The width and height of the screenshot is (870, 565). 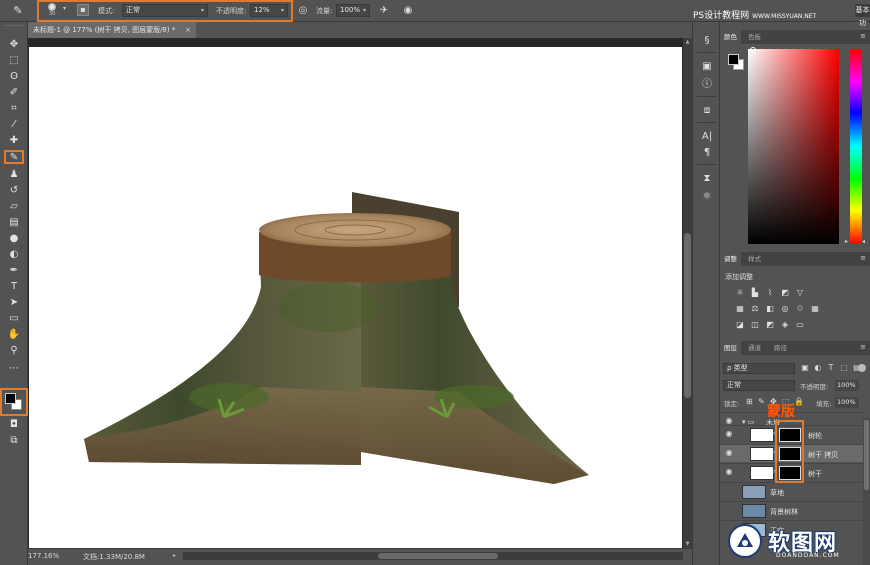 What do you see at coordinates (753, 50) in the screenshot?
I see `color-picker-handle` at bounding box center [753, 50].